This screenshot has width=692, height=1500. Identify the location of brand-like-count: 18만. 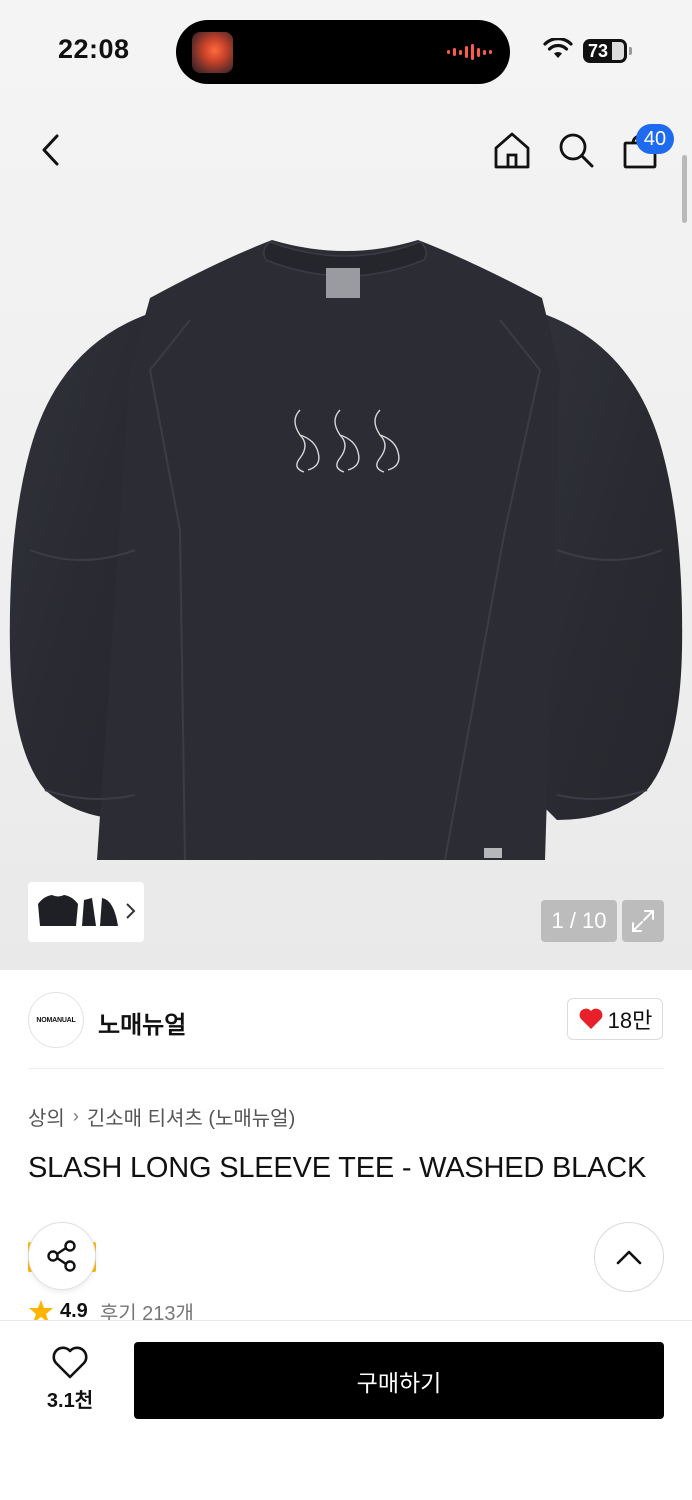
(630, 1020).